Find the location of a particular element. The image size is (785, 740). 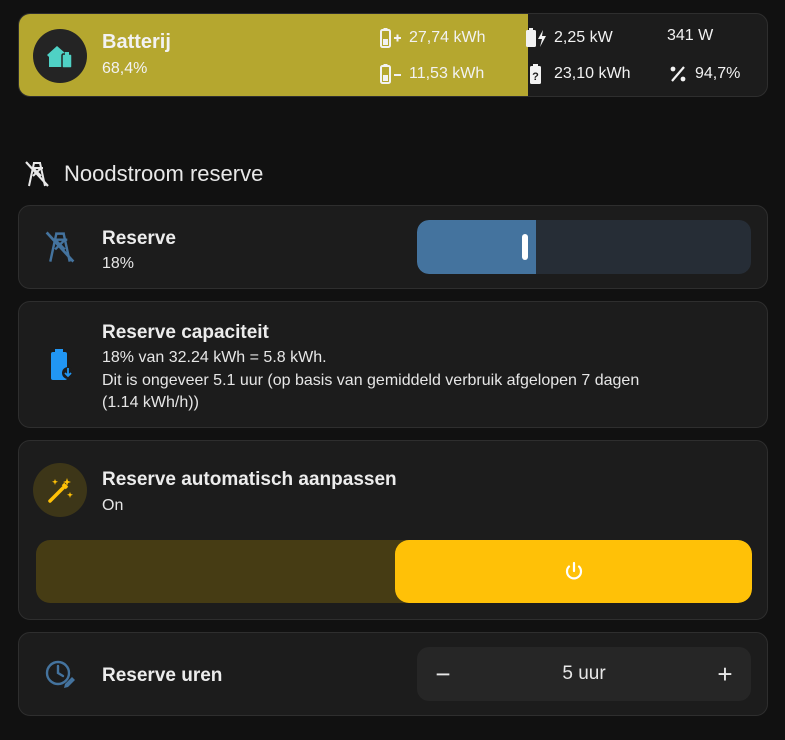

hours-title: Reserve uren is located at coordinates (162, 675).